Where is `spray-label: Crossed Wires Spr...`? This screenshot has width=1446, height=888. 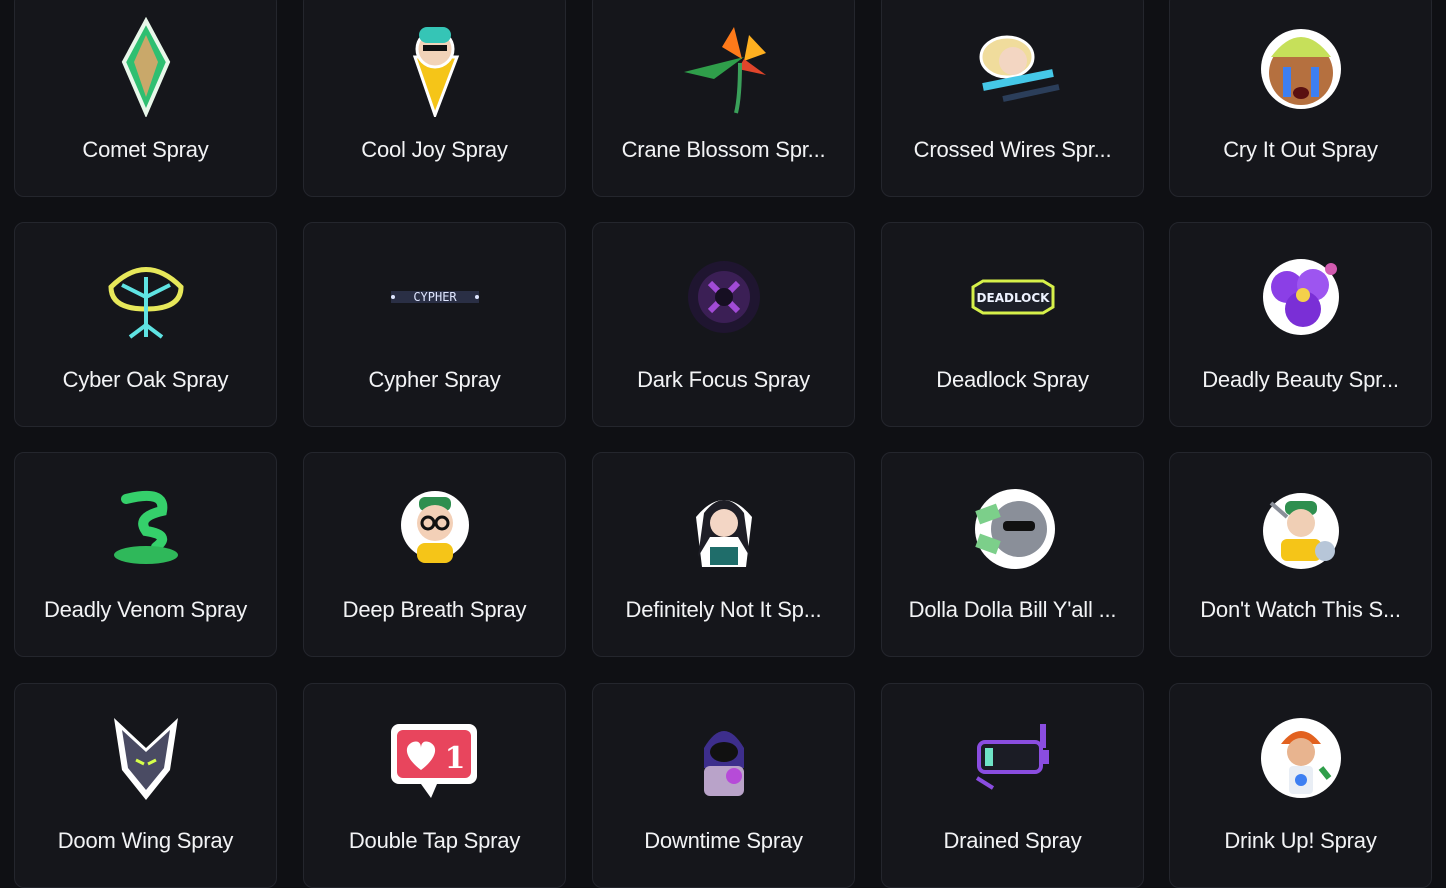 spray-label: Crossed Wires Spr... is located at coordinates (1012, 149).